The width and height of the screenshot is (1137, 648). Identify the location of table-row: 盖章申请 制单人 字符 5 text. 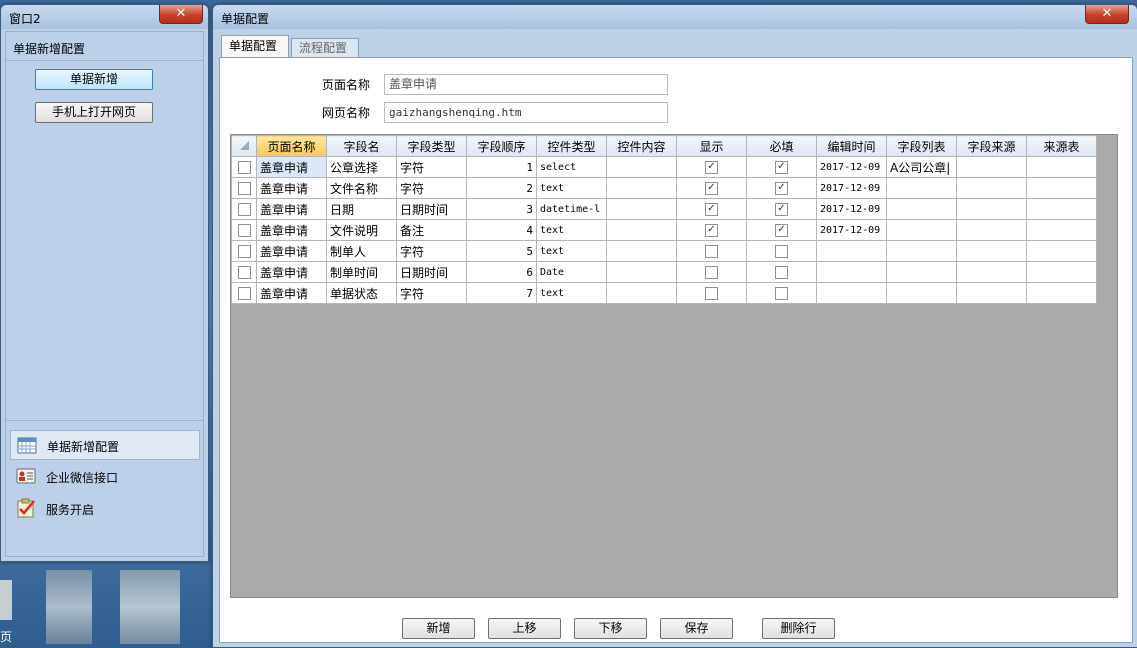
(664, 251).